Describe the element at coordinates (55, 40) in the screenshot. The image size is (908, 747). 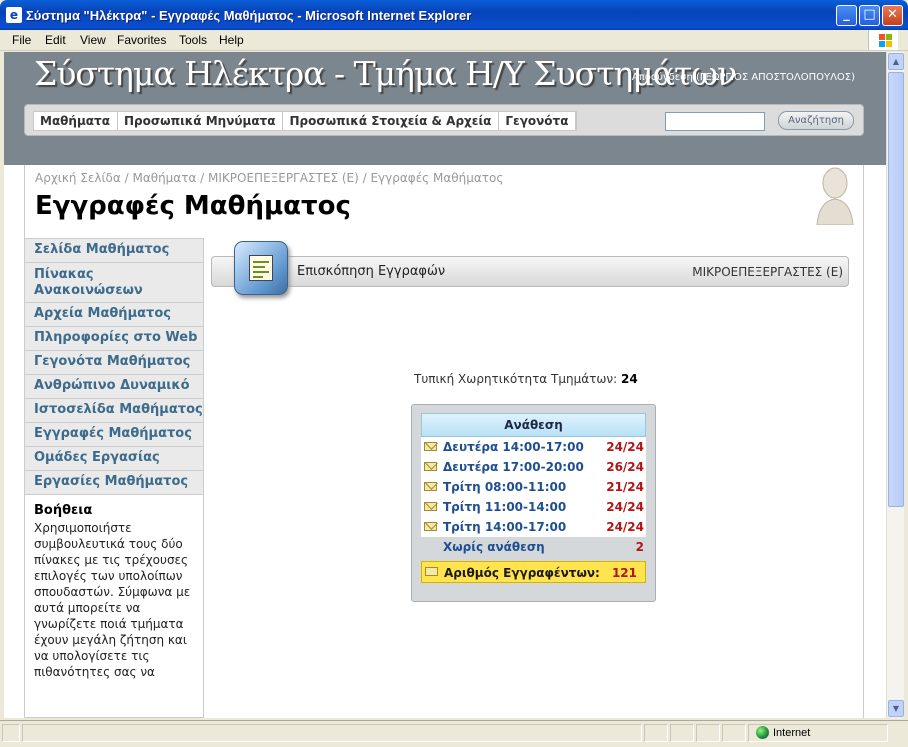
I see `menu-edit: Edit` at that location.